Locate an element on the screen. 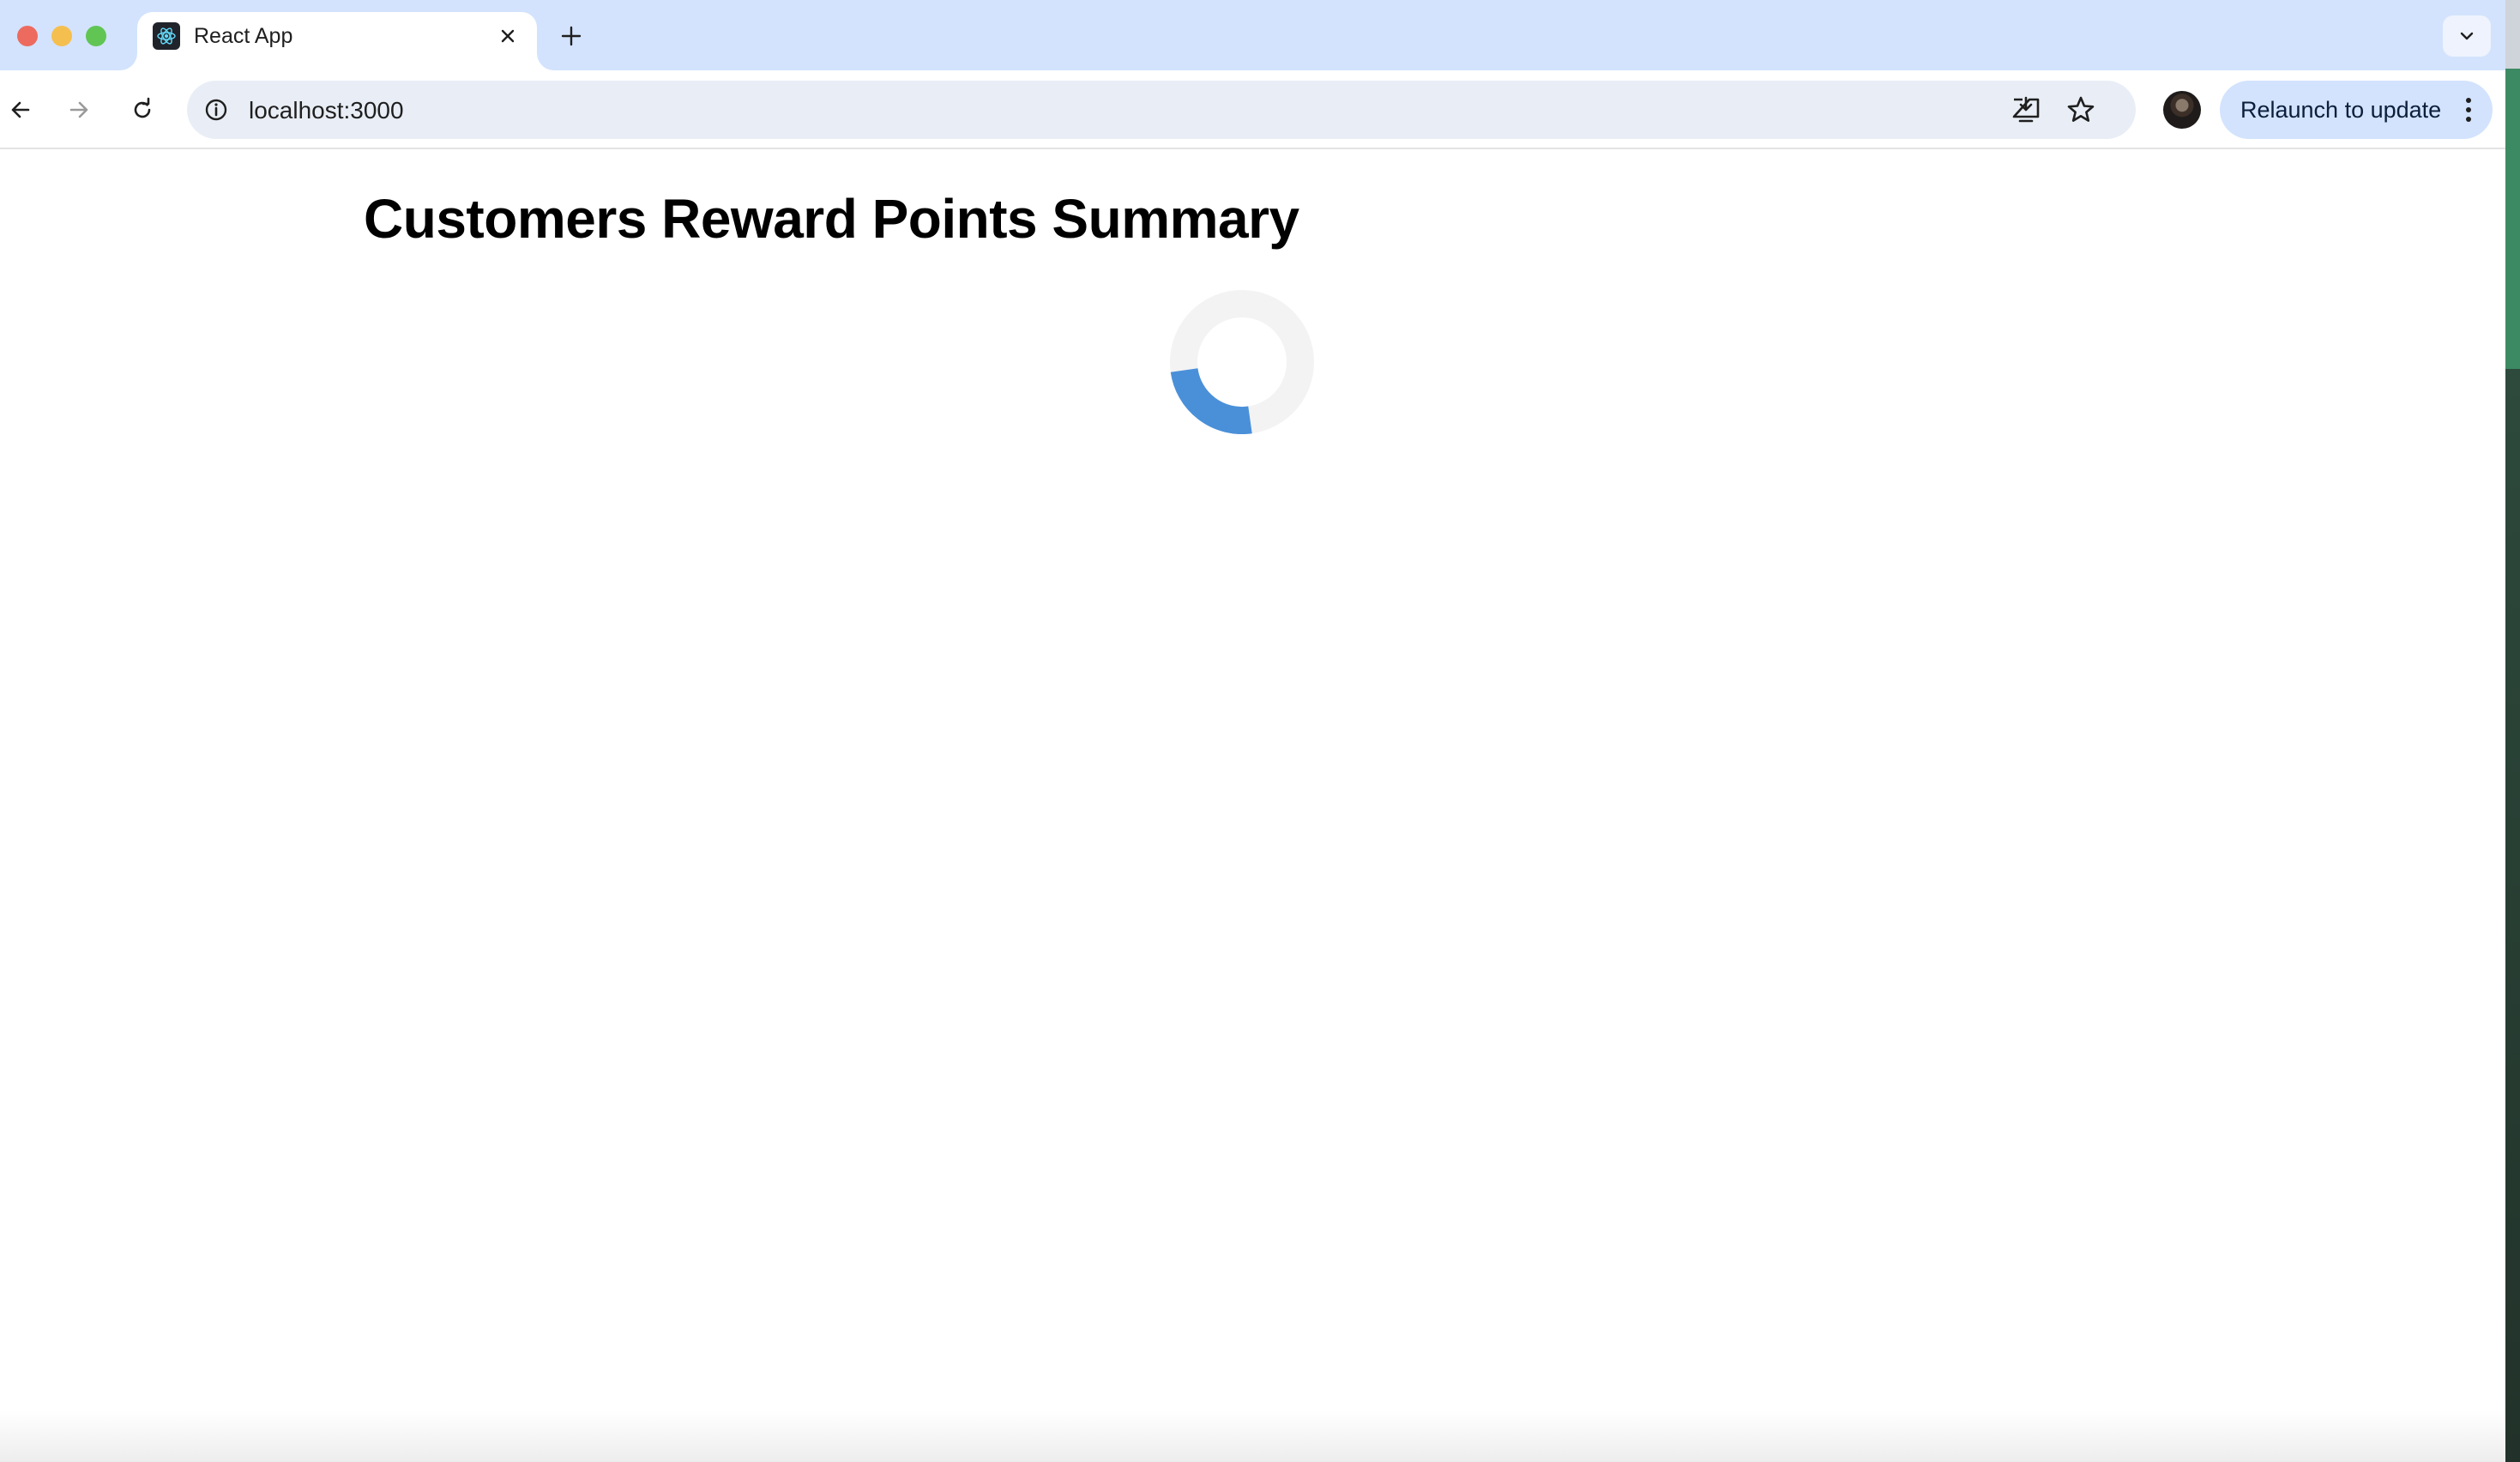  tab-strip: React App is located at coordinates (1252, 35).